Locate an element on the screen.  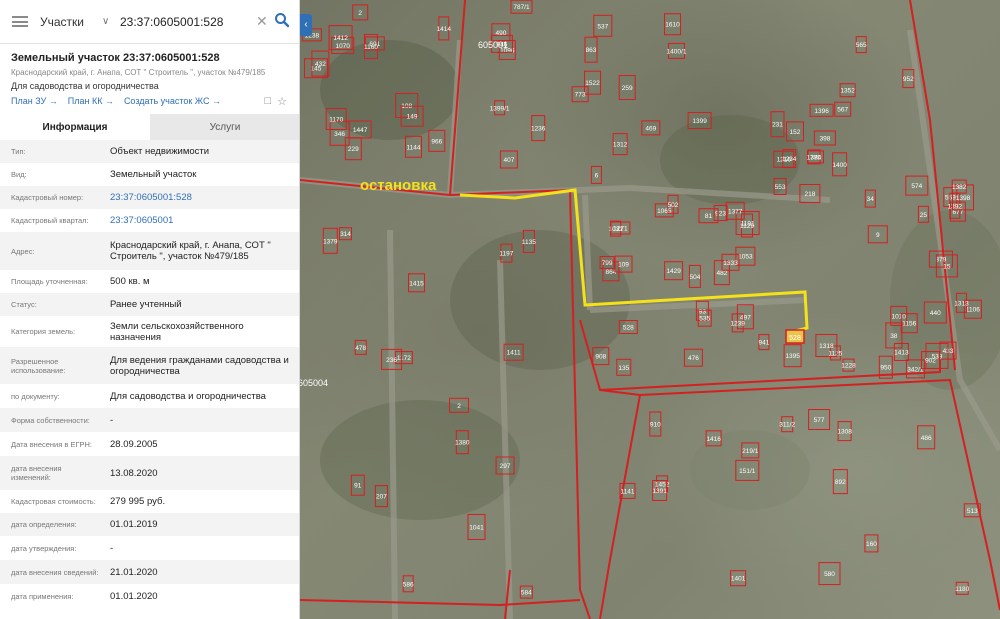
info-row-value: 23:37:0605001:528 is located at coordinates (202, 197).